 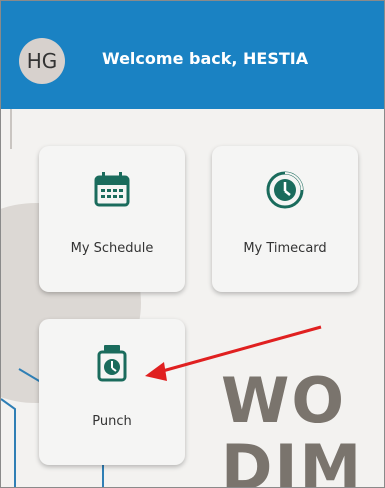 I want to click on tile-my-schedule: My Schedule, so click(x=112, y=219).